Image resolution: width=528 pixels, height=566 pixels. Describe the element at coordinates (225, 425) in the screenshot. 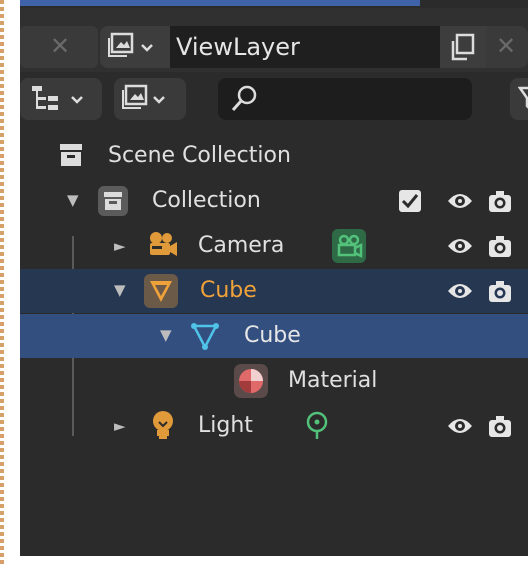

I see `light-label: Light` at that location.